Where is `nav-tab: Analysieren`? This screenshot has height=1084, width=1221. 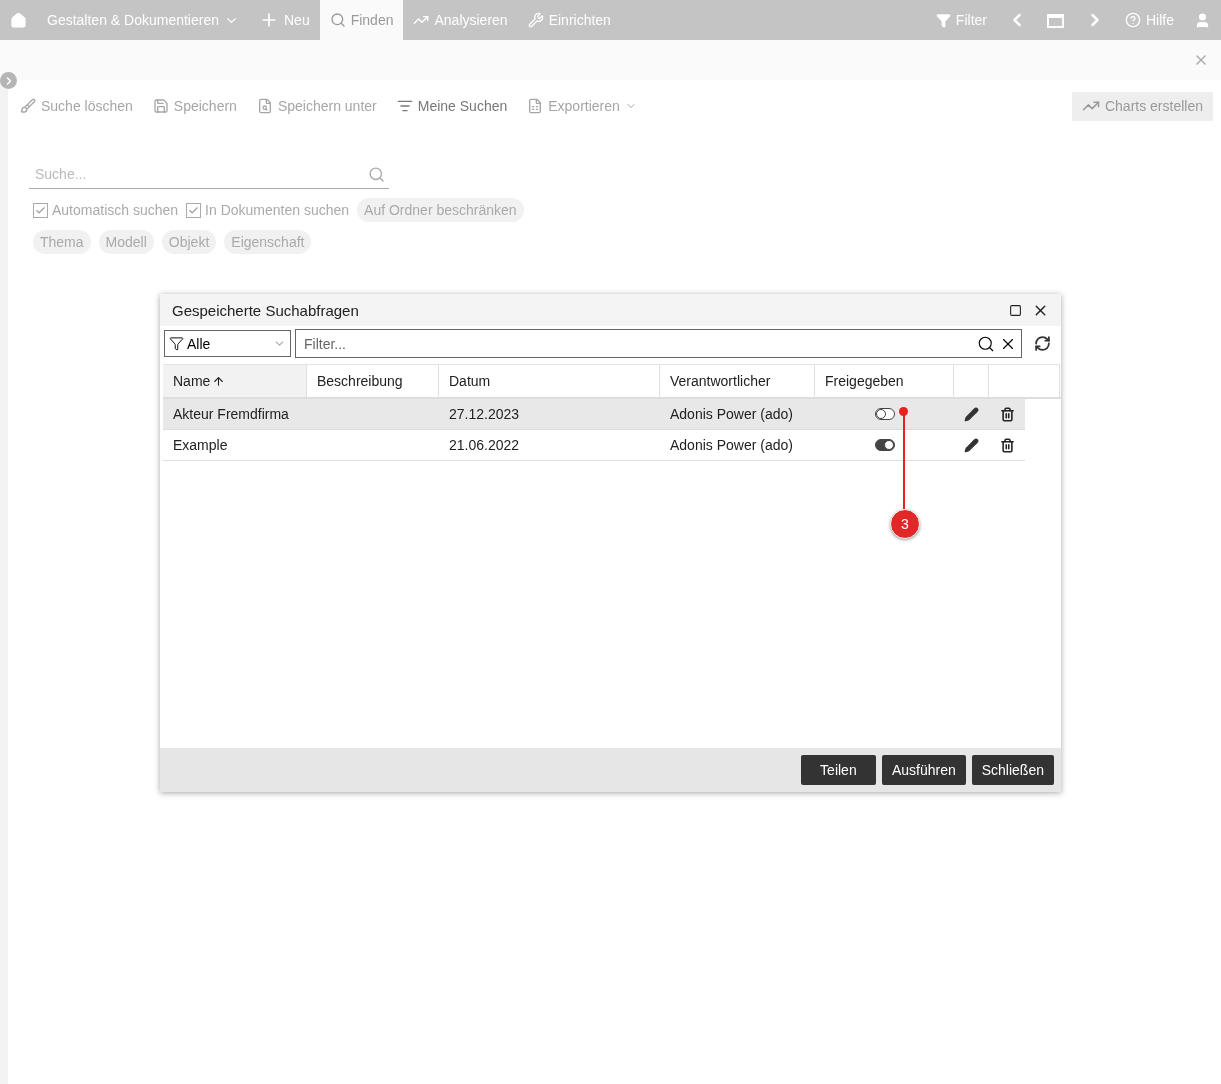 nav-tab: Analysieren is located at coordinates (460, 20).